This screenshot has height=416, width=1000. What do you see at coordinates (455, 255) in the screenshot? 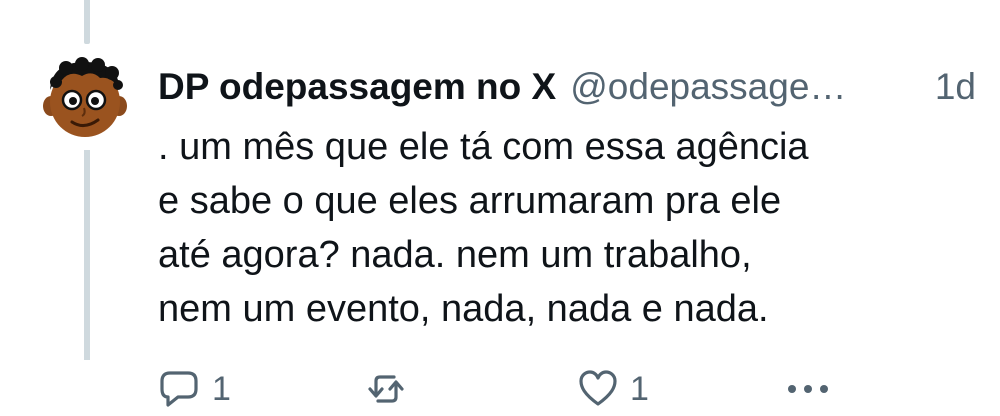
I see `tweet-text-line: até agora? nada. nem um trabalho,` at bounding box center [455, 255].